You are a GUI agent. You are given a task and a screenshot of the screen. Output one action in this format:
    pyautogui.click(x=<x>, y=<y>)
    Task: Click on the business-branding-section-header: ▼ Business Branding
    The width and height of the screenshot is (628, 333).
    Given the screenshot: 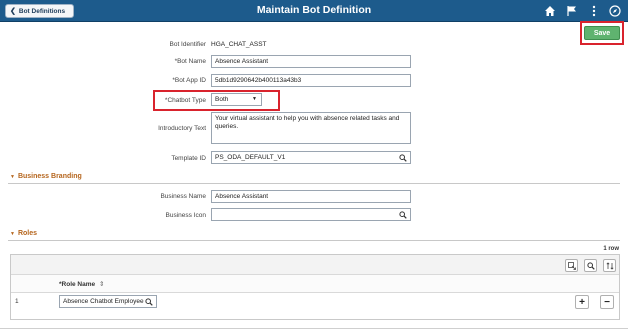 What is the action you would take?
    pyautogui.click(x=46, y=176)
    